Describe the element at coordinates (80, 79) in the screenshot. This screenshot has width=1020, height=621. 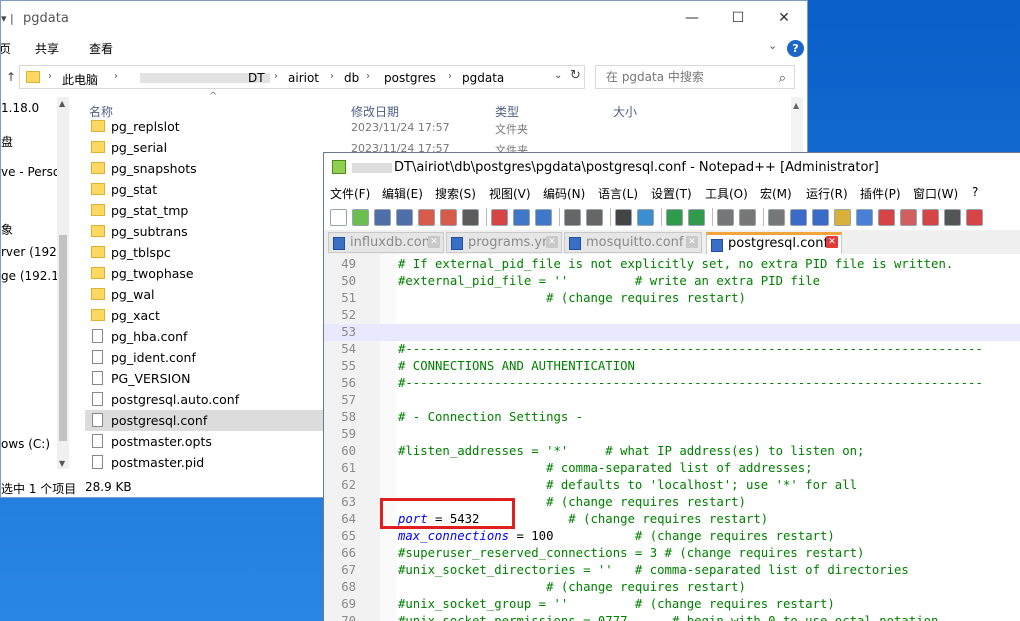
I see `breadcrumb-this-pc: 此电脑` at that location.